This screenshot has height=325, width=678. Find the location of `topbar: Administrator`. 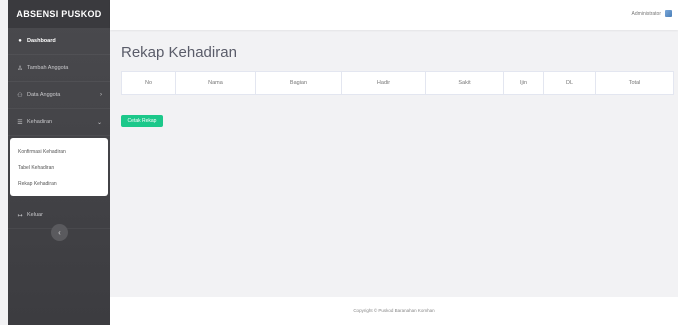

topbar: Administrator is located at coordinates (394, 15).